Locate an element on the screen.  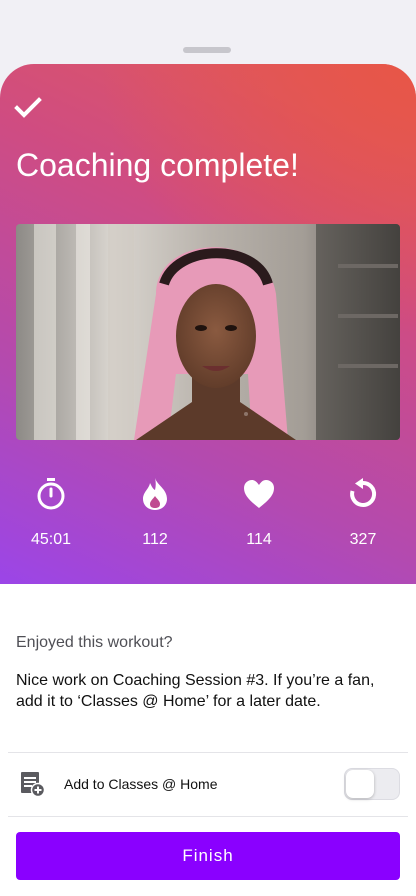
stat-duration: 45:01 is located at coordinates (51, 512).